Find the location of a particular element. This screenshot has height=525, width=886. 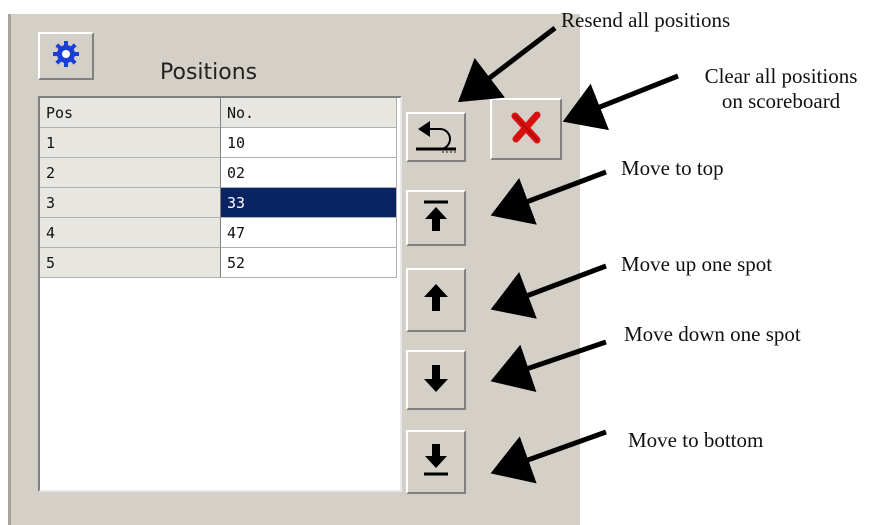

clear-all-button is located at coordinates (526, 129).